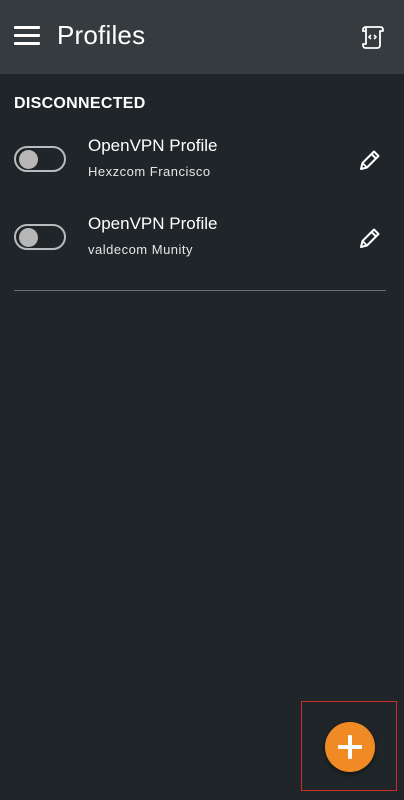 The height and width of the screenshot is (800, 404). What do you see at coordinates (200, 290) in the screenshot?
I see `list-divider` at bounding box center [200, 290].